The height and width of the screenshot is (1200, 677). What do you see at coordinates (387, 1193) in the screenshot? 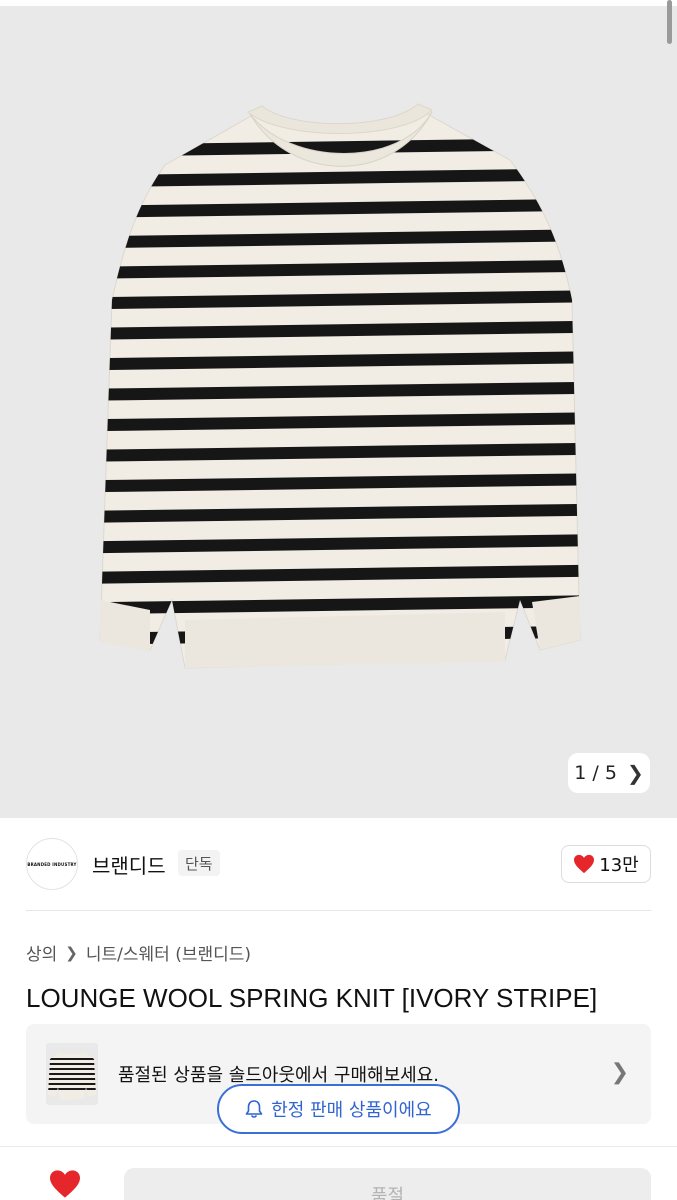
I see `soldout-button-label: 품절` at bounding box center [387, 1193].